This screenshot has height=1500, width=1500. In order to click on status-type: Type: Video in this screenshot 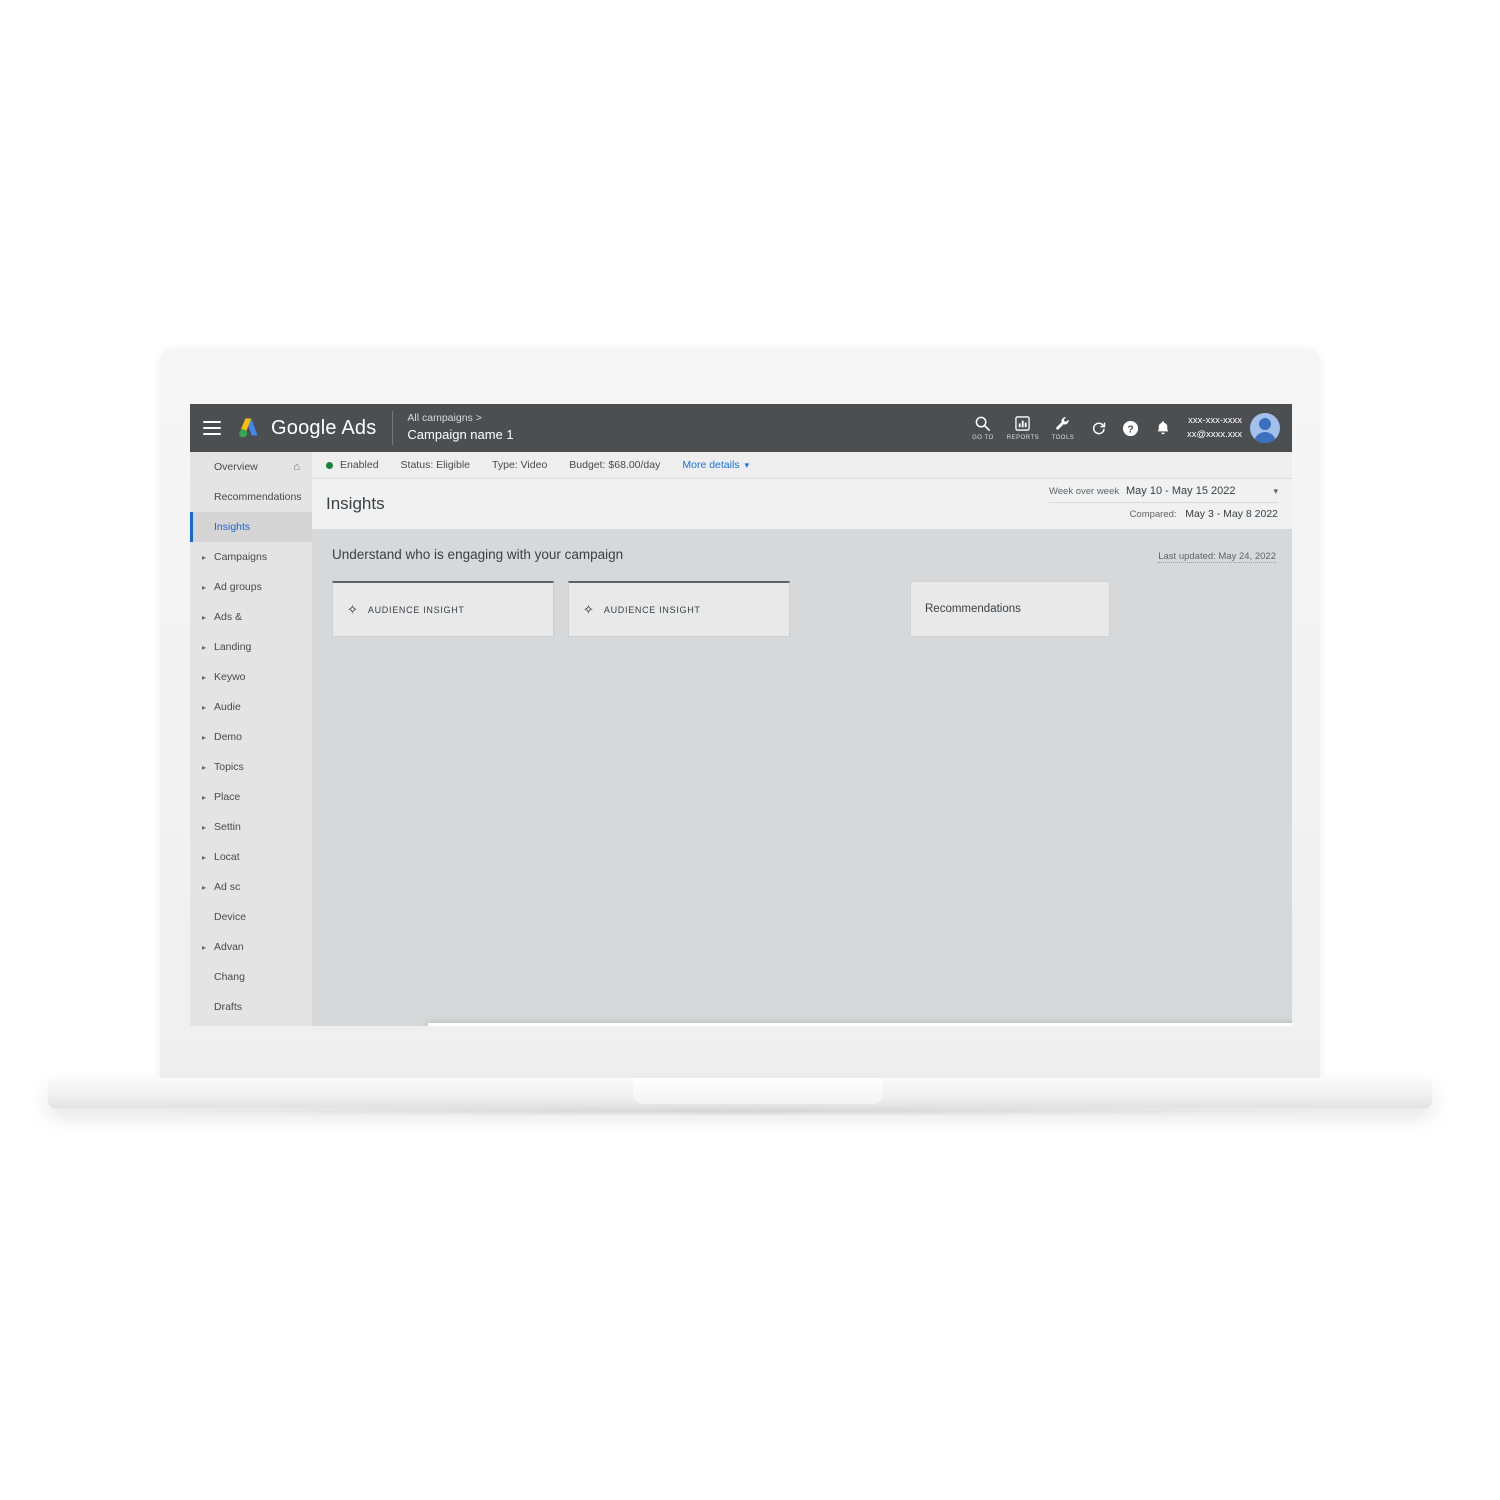, I will do `click(520, 465)`.